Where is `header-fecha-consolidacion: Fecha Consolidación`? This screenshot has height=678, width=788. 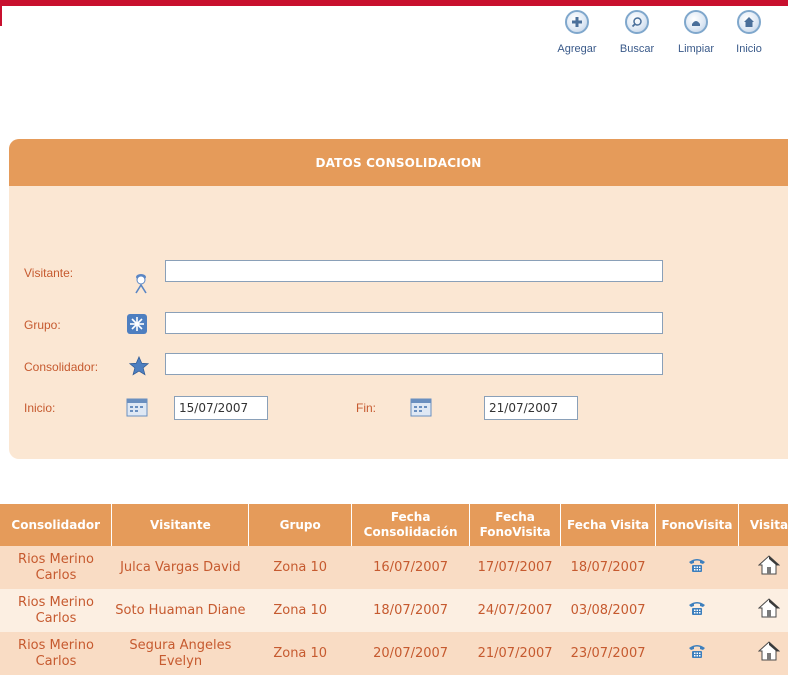
header-fecha-consolidacion: Fecha Consolidación is located at coordinates (411, 525).